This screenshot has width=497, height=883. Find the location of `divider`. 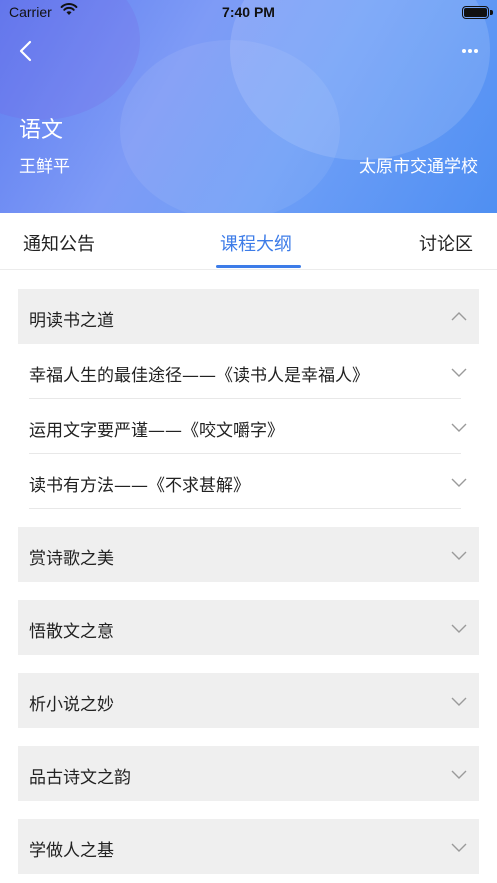

divider is located at coordinates (245, 508).